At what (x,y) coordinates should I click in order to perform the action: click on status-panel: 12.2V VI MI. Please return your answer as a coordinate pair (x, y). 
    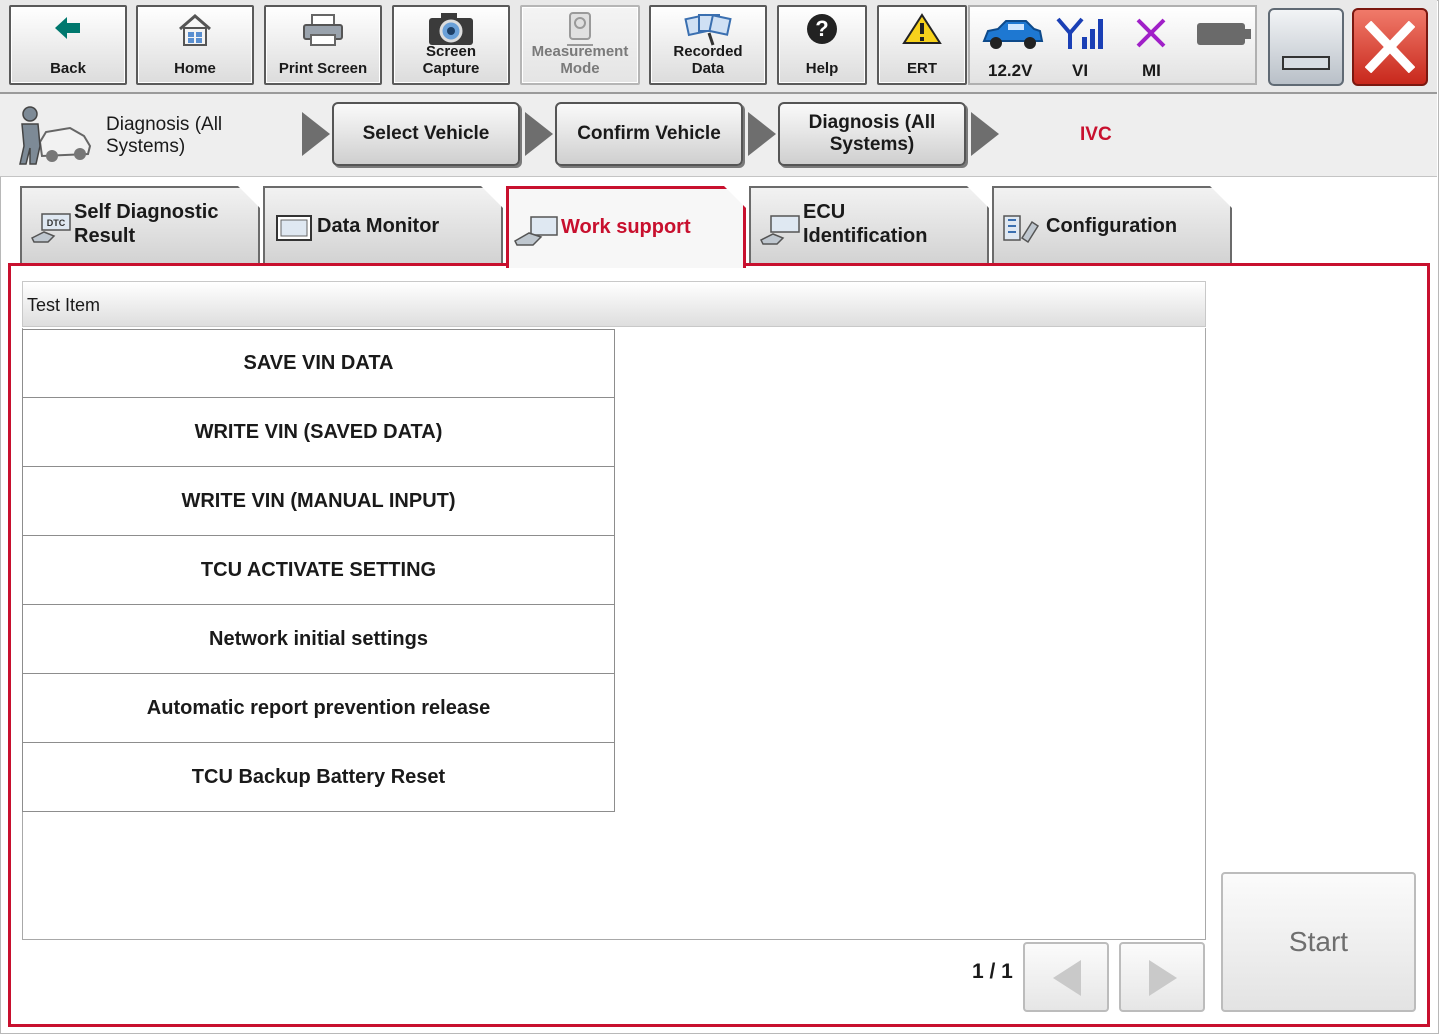
    Looking at the image, I should click on (1112, 45).